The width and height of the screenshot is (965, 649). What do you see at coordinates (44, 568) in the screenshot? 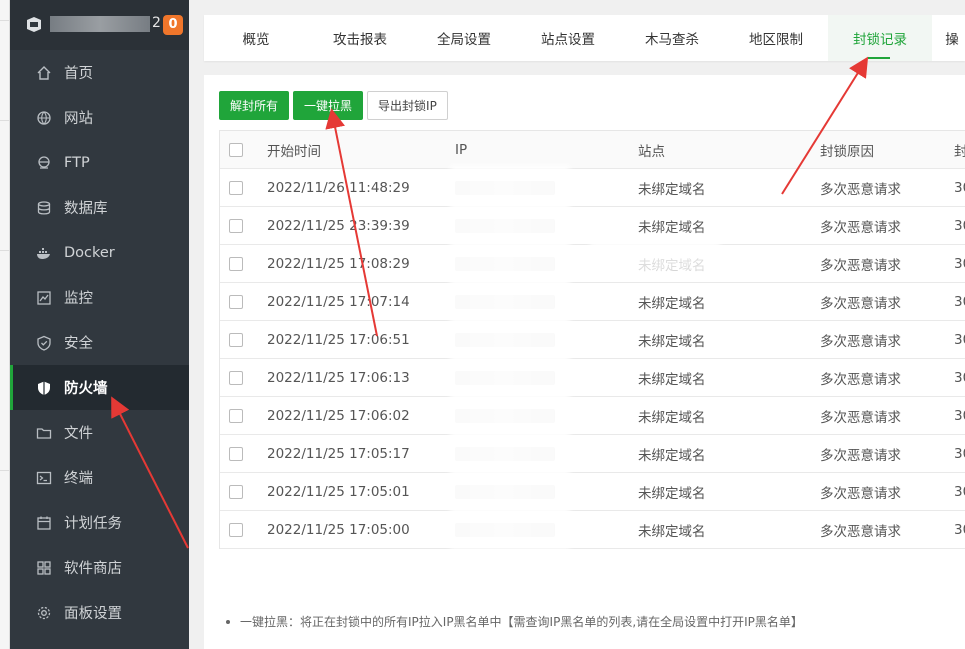
I see `apps-grid-icon` at bounding box center [44, 568].